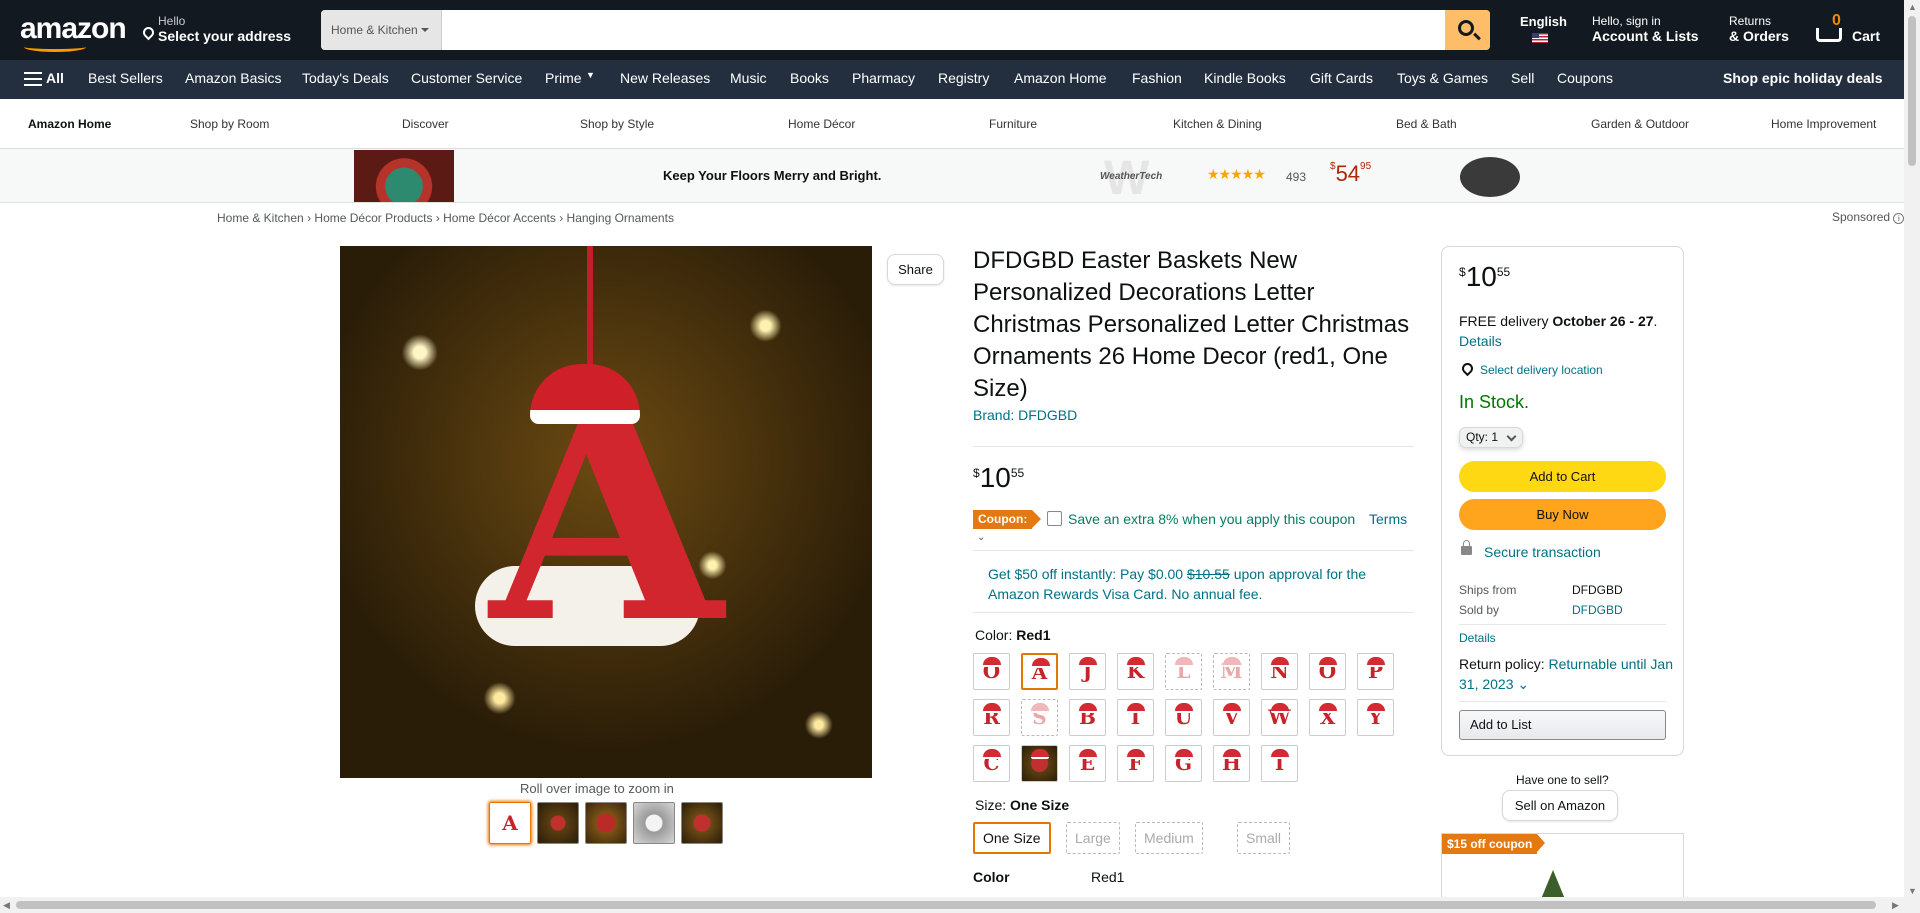 This screenshot has height=913, width=1920. Describe the element at coordinates (1169, 838) in the screenshot. I see `size-option: Medium` at that location.